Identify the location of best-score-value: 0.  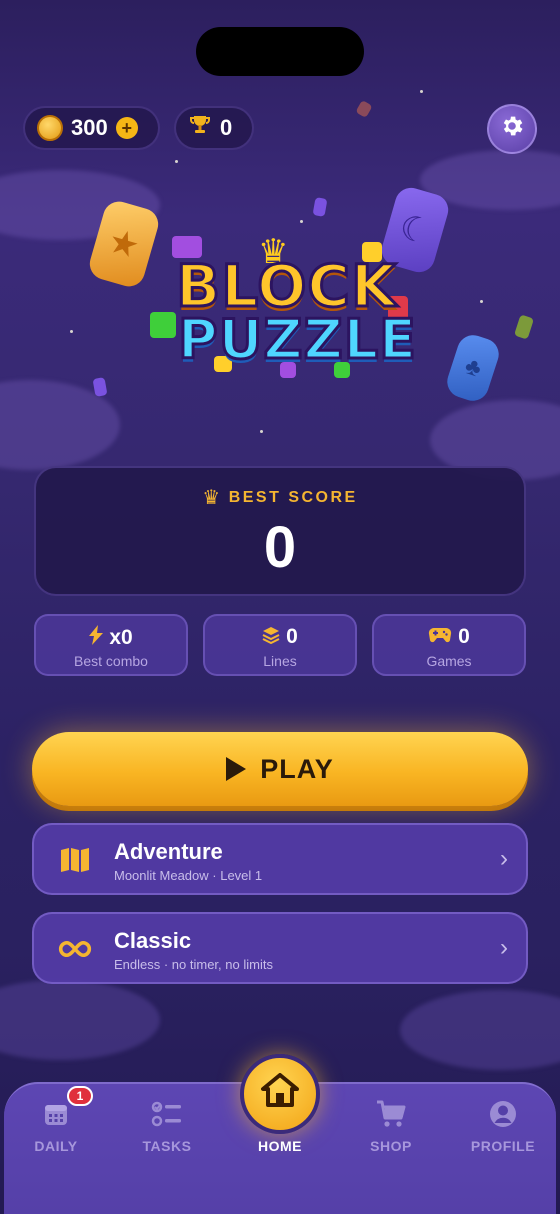
(280, 547).